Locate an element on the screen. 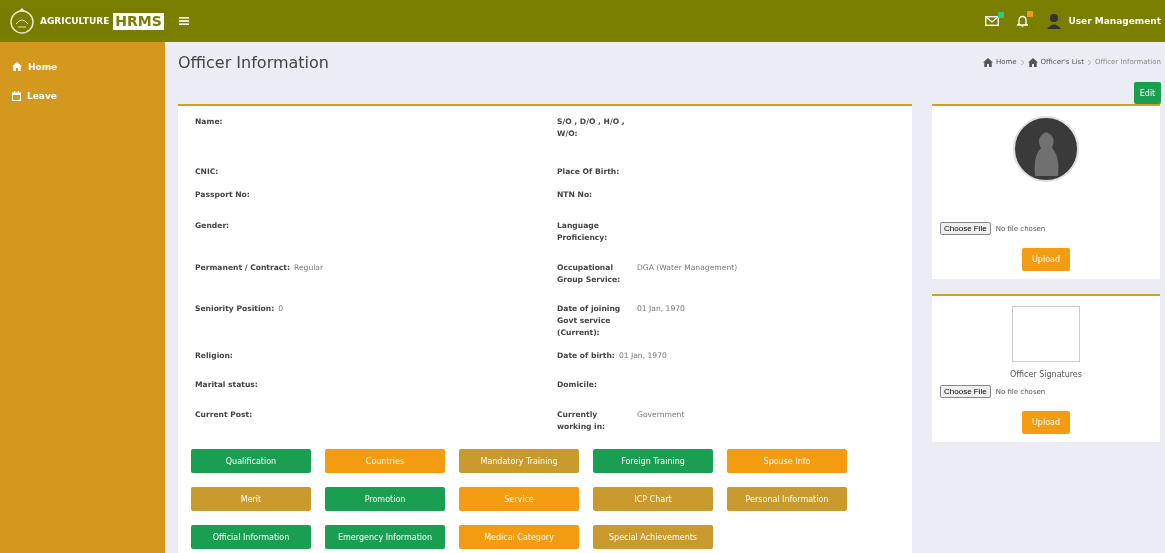 This screenshot has height=553, width=1165. section-button: Mandatory Training is located at coordinates (519, 461).